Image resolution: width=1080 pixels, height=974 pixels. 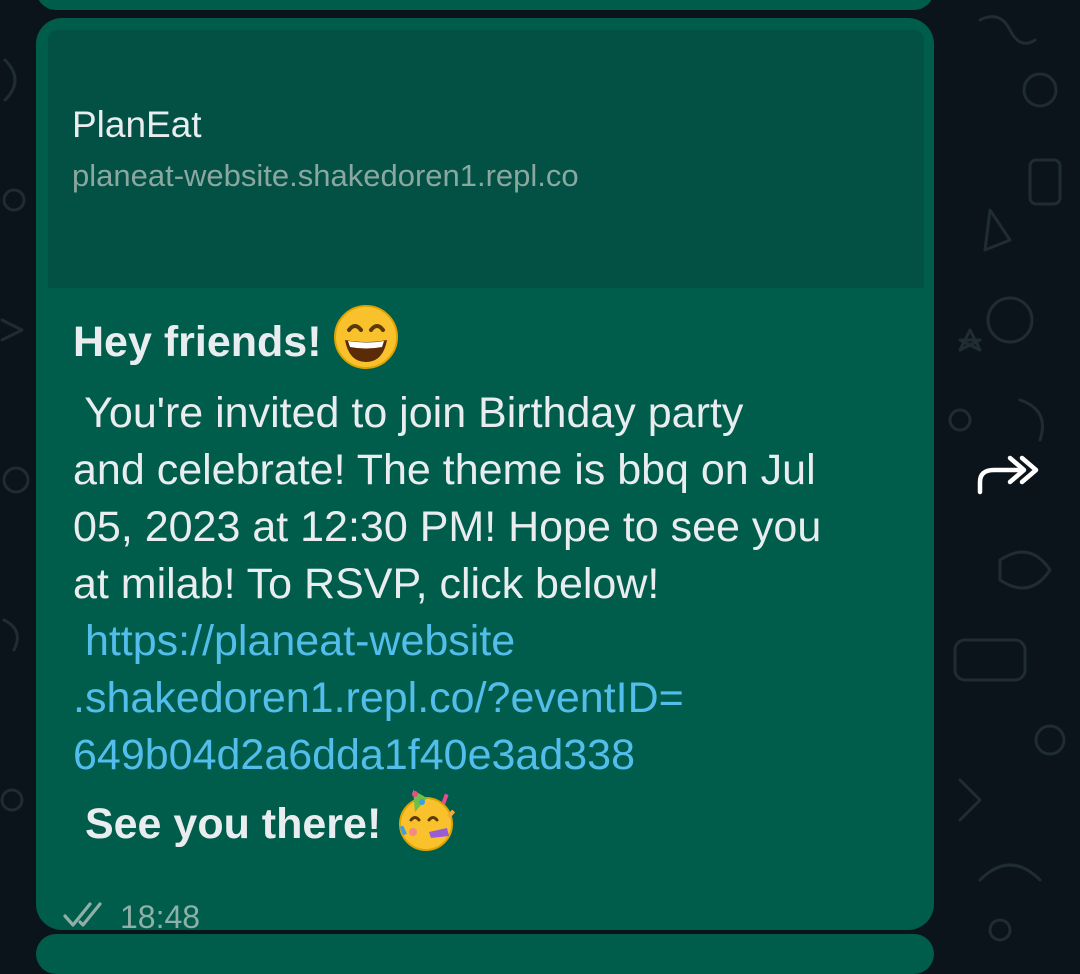 I want to click on greeting-text: Hey friends!, so click(x=197, y=341).